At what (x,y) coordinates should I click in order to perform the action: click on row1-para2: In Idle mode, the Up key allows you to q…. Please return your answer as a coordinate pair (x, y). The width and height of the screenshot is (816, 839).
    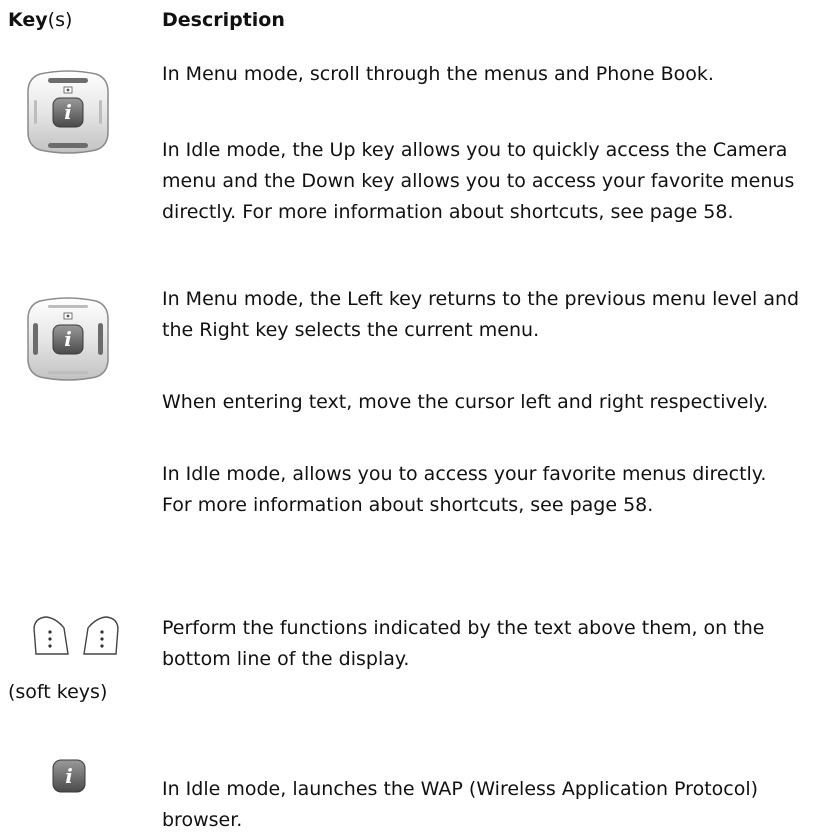
    Looking at the image, I should click on (478, 181).